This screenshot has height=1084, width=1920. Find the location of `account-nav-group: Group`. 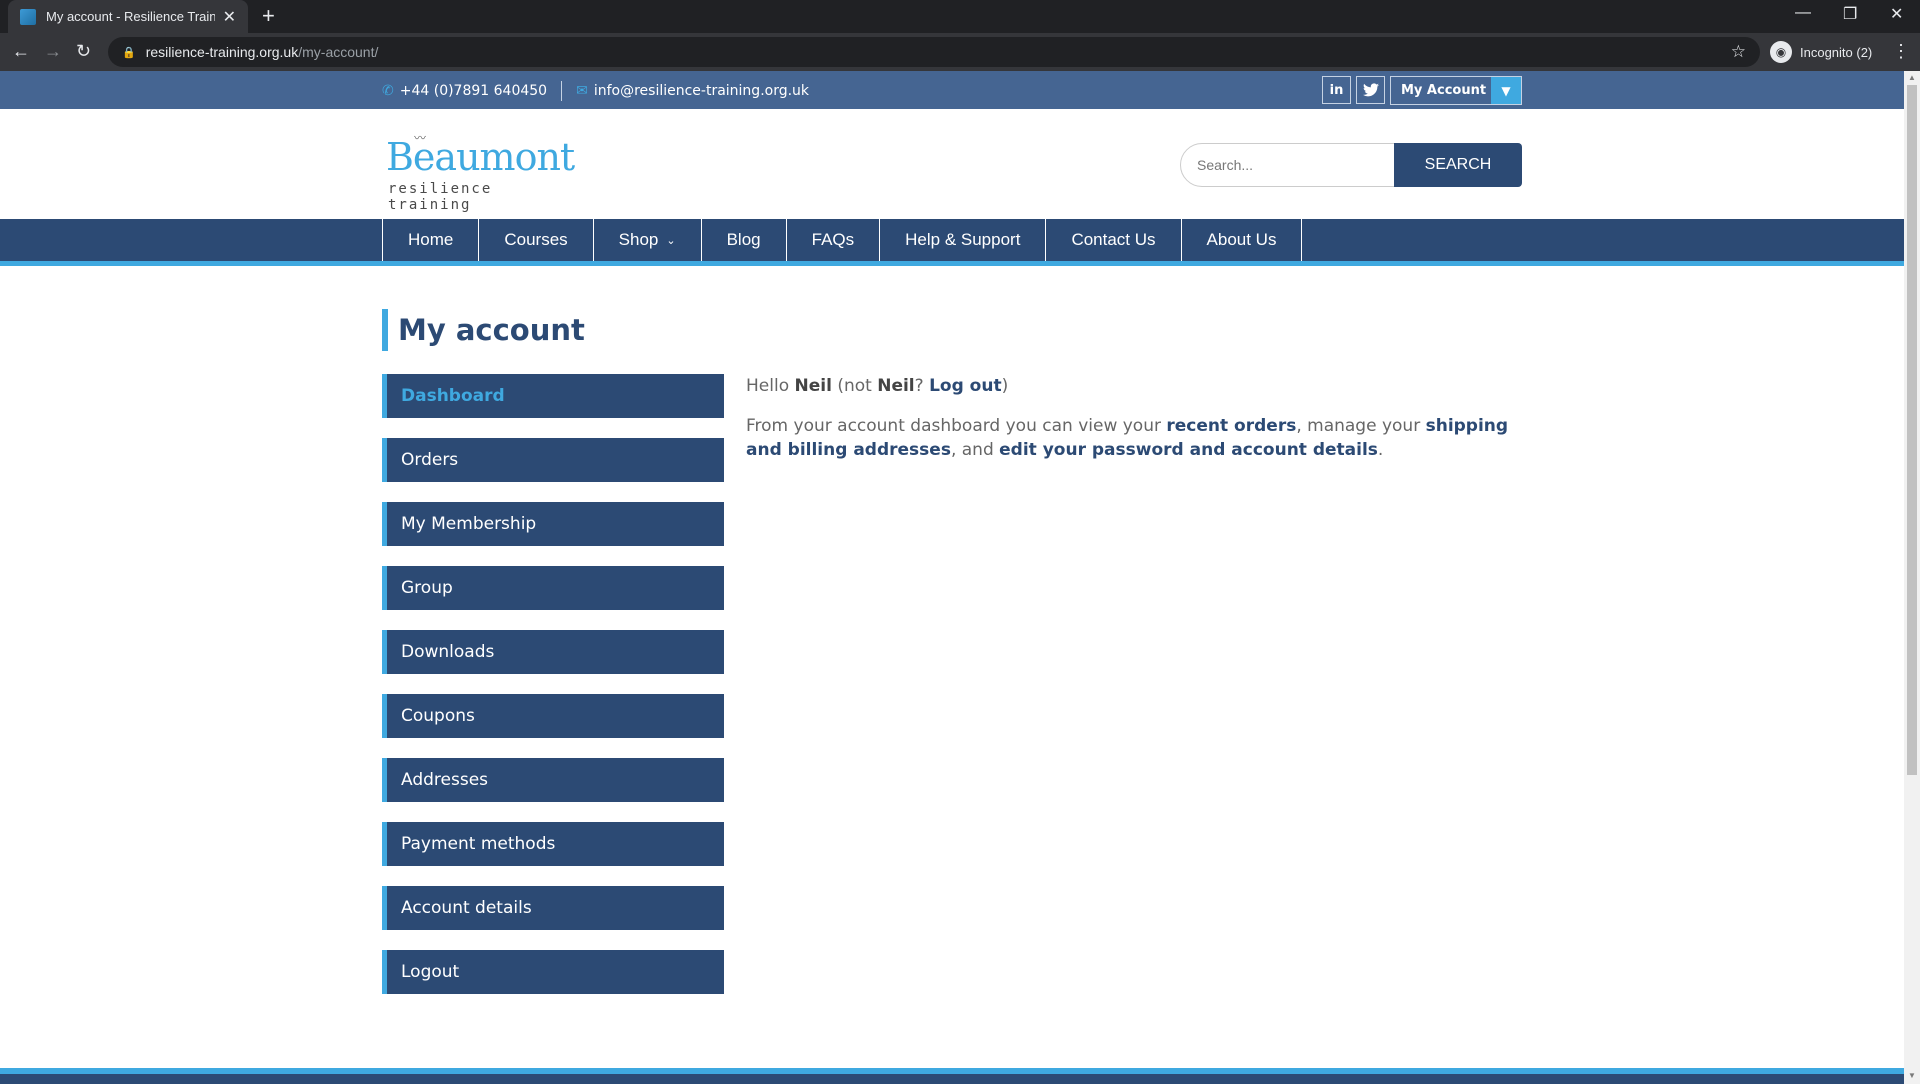

account-nav-group: Group is located at coordinates (553, 588).